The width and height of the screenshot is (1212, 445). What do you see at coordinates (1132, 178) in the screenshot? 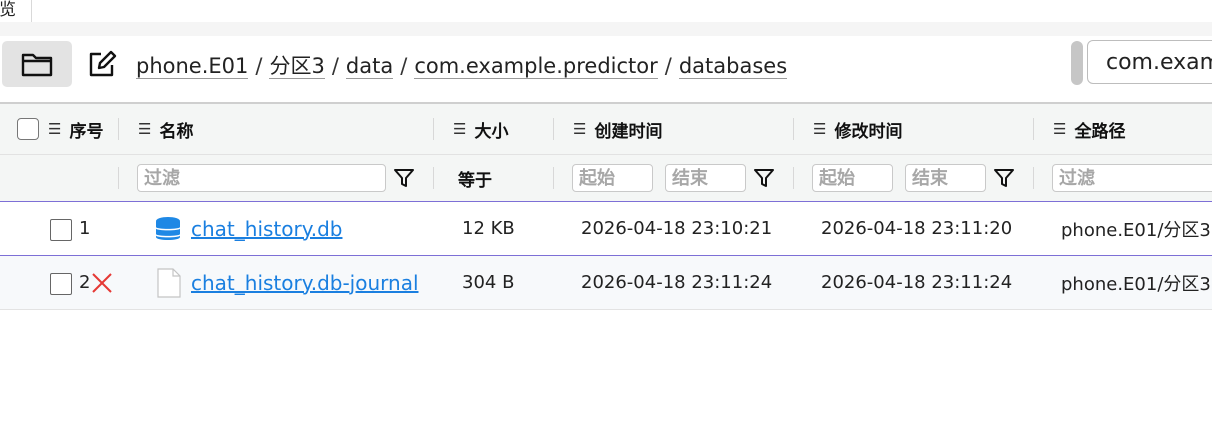
I see `full-path-filter-input` at bounding box center [1132, 178].